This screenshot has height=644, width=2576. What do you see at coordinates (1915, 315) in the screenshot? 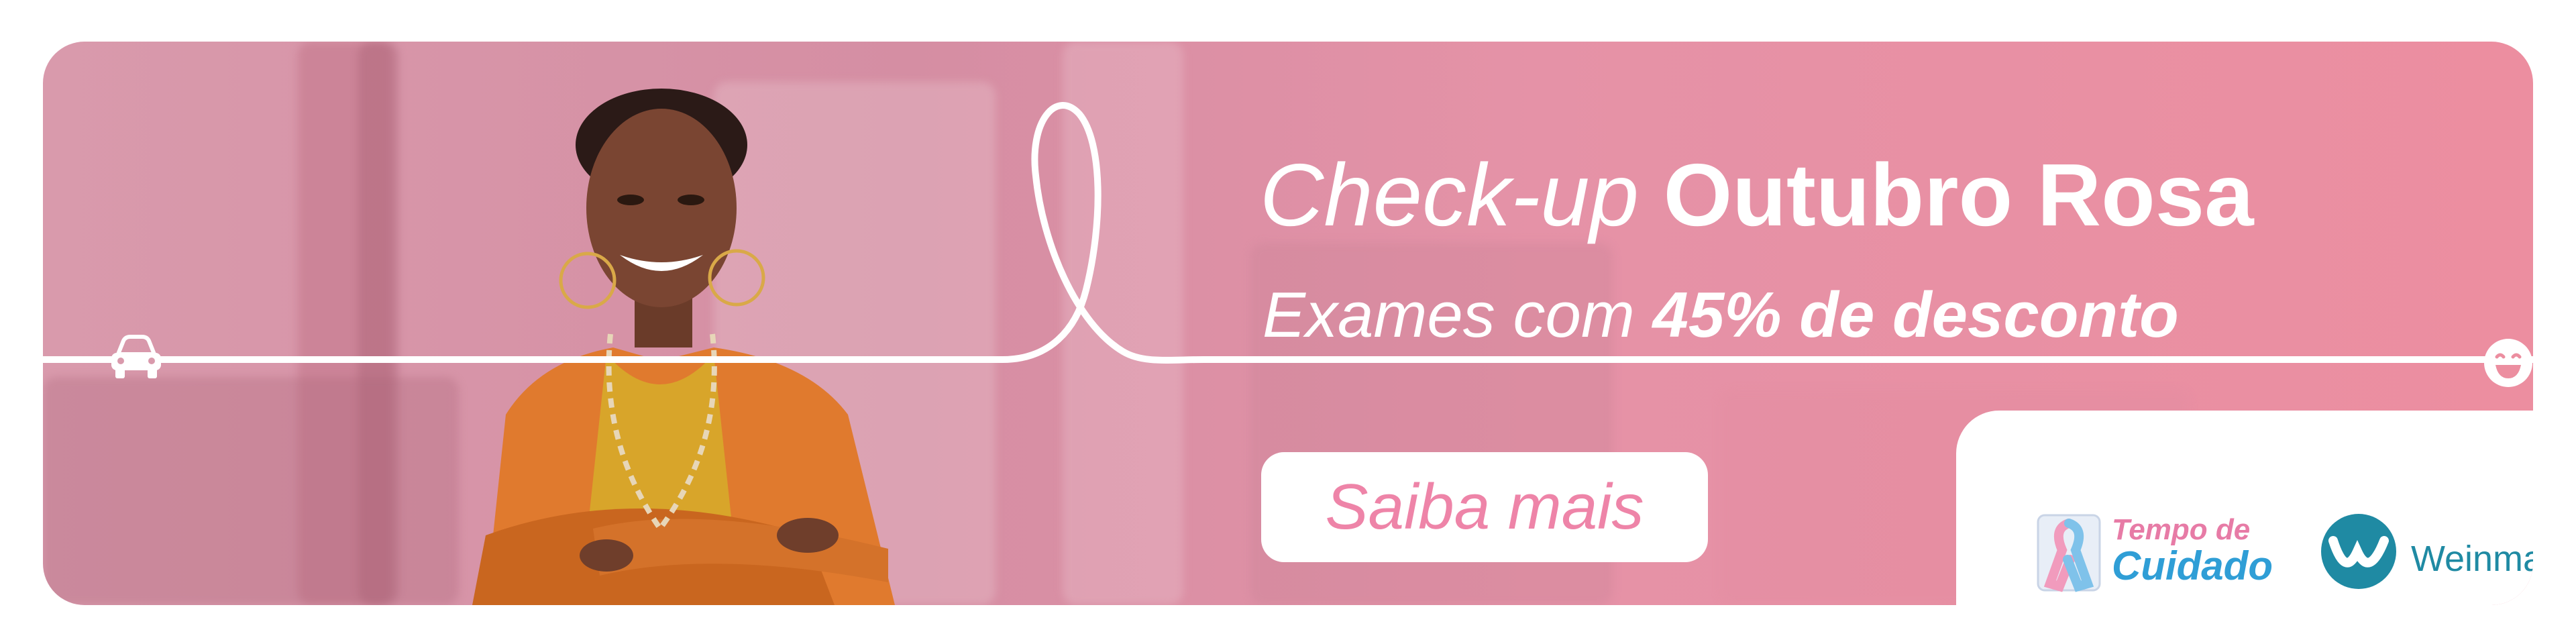
I see `subheadline-bold: 45% de desconto` at bounding box center [1915, 315].